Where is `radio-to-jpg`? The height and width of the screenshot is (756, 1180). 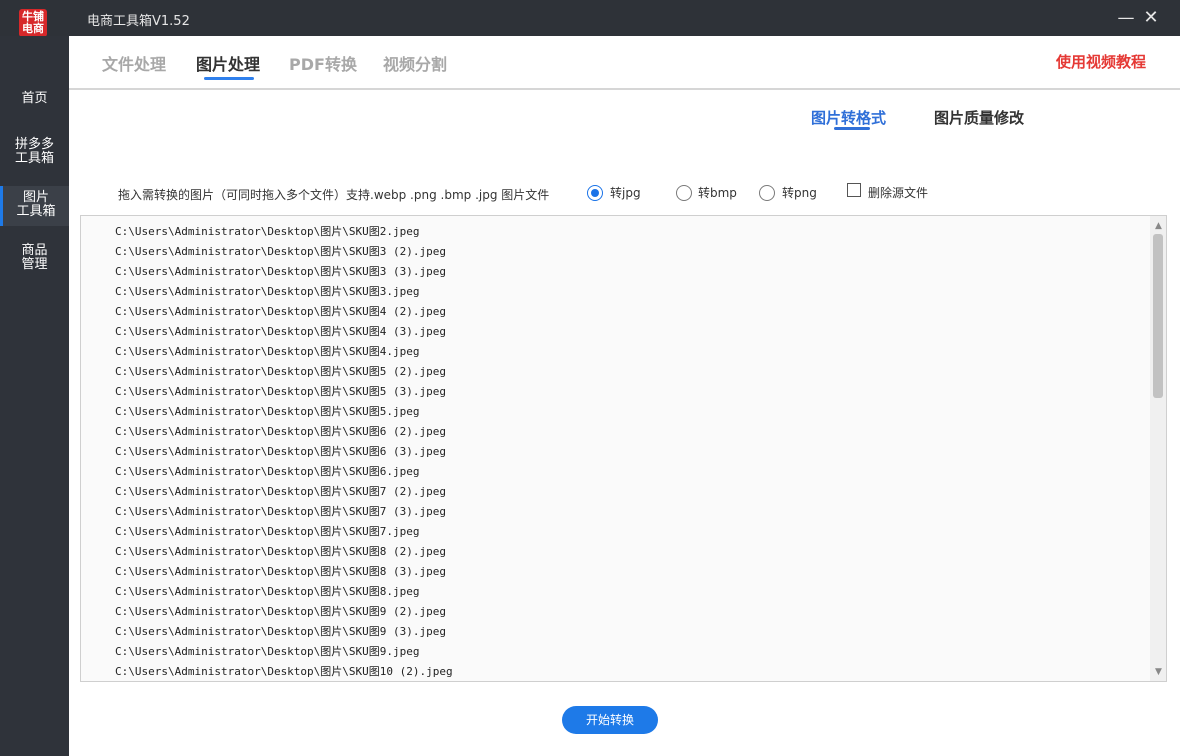
radio-to-jpg is located at coordinates (595, 193).